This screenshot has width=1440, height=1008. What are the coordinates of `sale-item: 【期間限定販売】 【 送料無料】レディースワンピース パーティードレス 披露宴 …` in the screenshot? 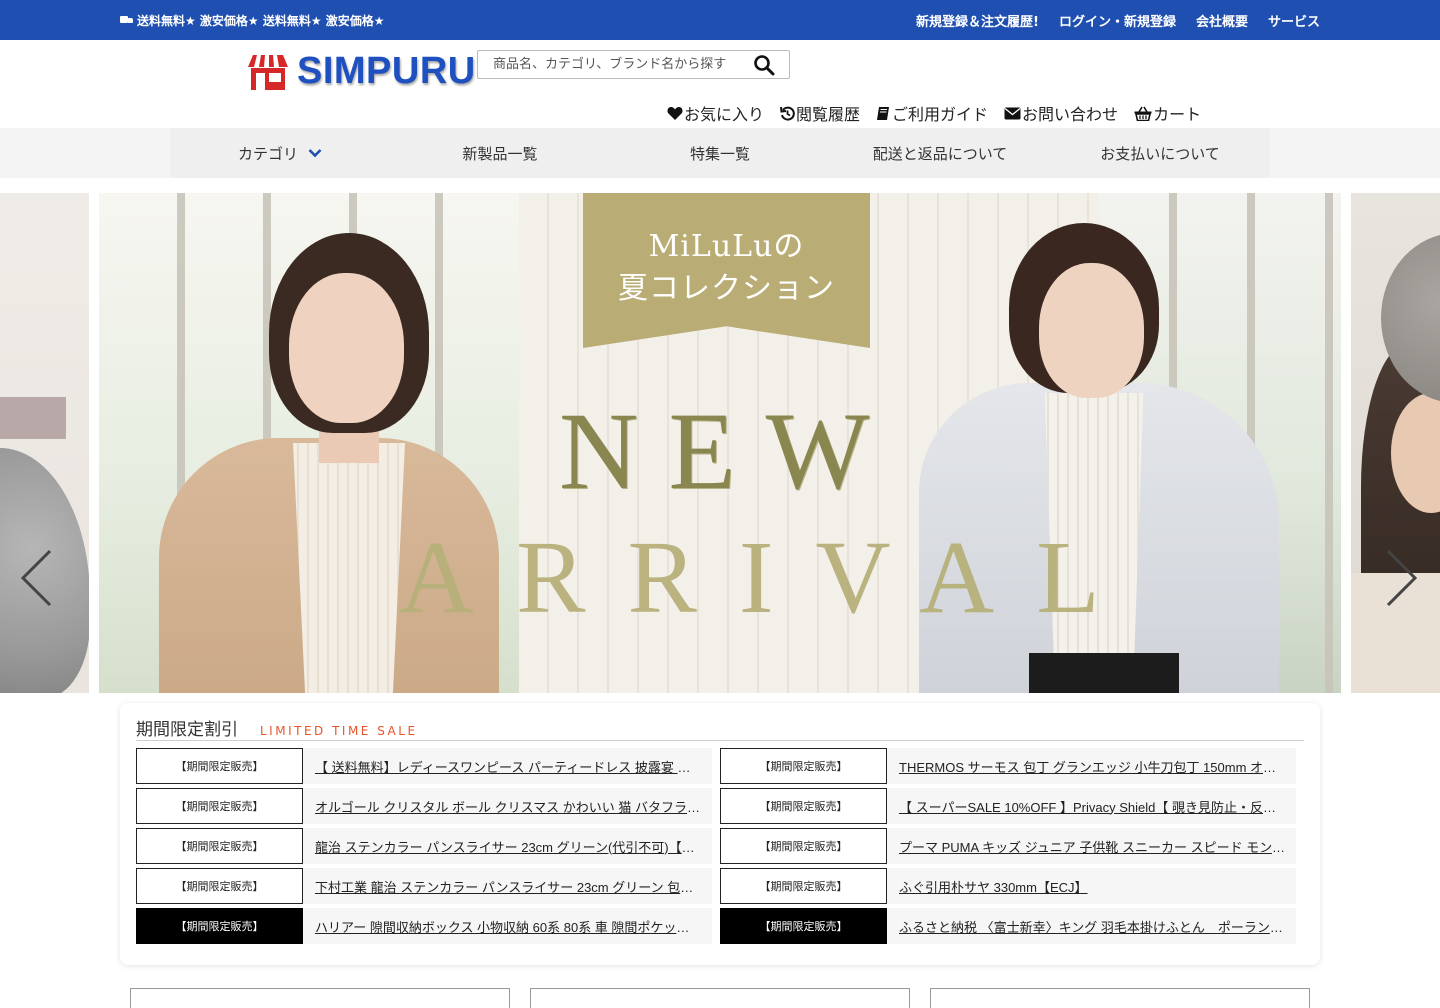 It's located at (428, 766).